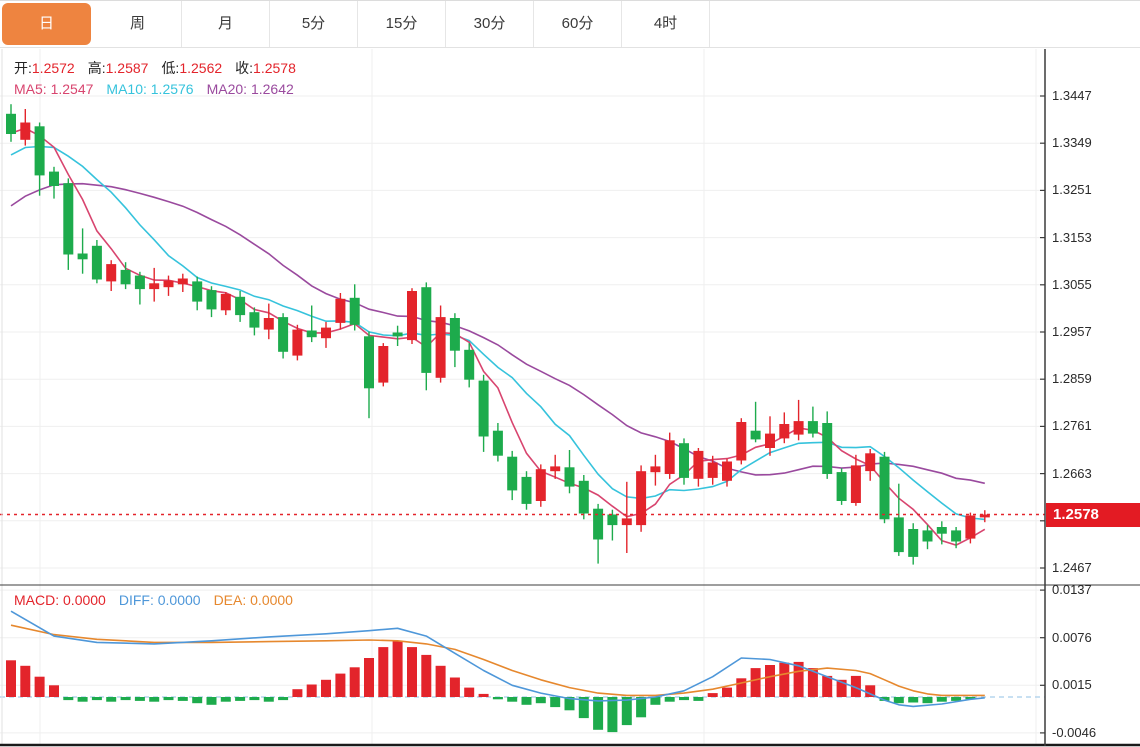 The width and height of the screenshot is (1140, 747). Describe the element at coordinates (1072, 284) in the screenshot. I see `price-axis-label: 1.3055` at that location.